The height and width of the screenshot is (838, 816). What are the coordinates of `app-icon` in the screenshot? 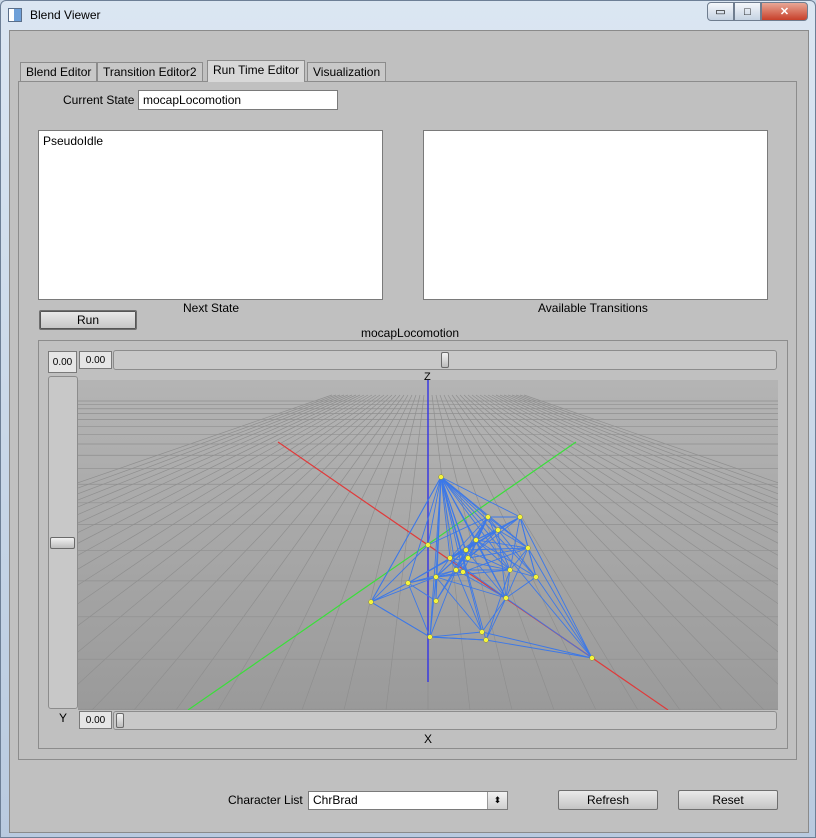 It's located at (15, 15).